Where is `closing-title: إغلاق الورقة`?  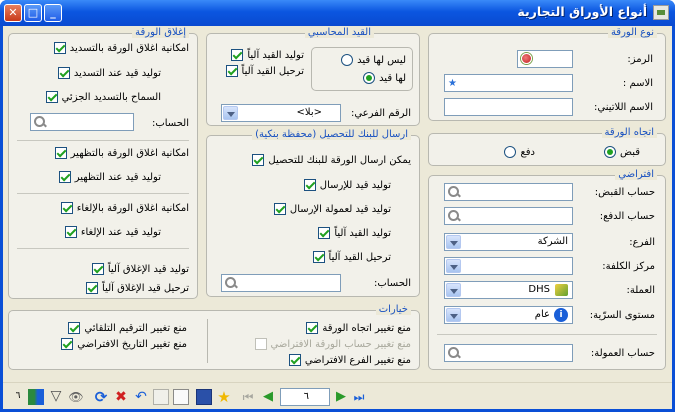
closing-title: إغلاق الورقة is located at coordinates (160, 32).